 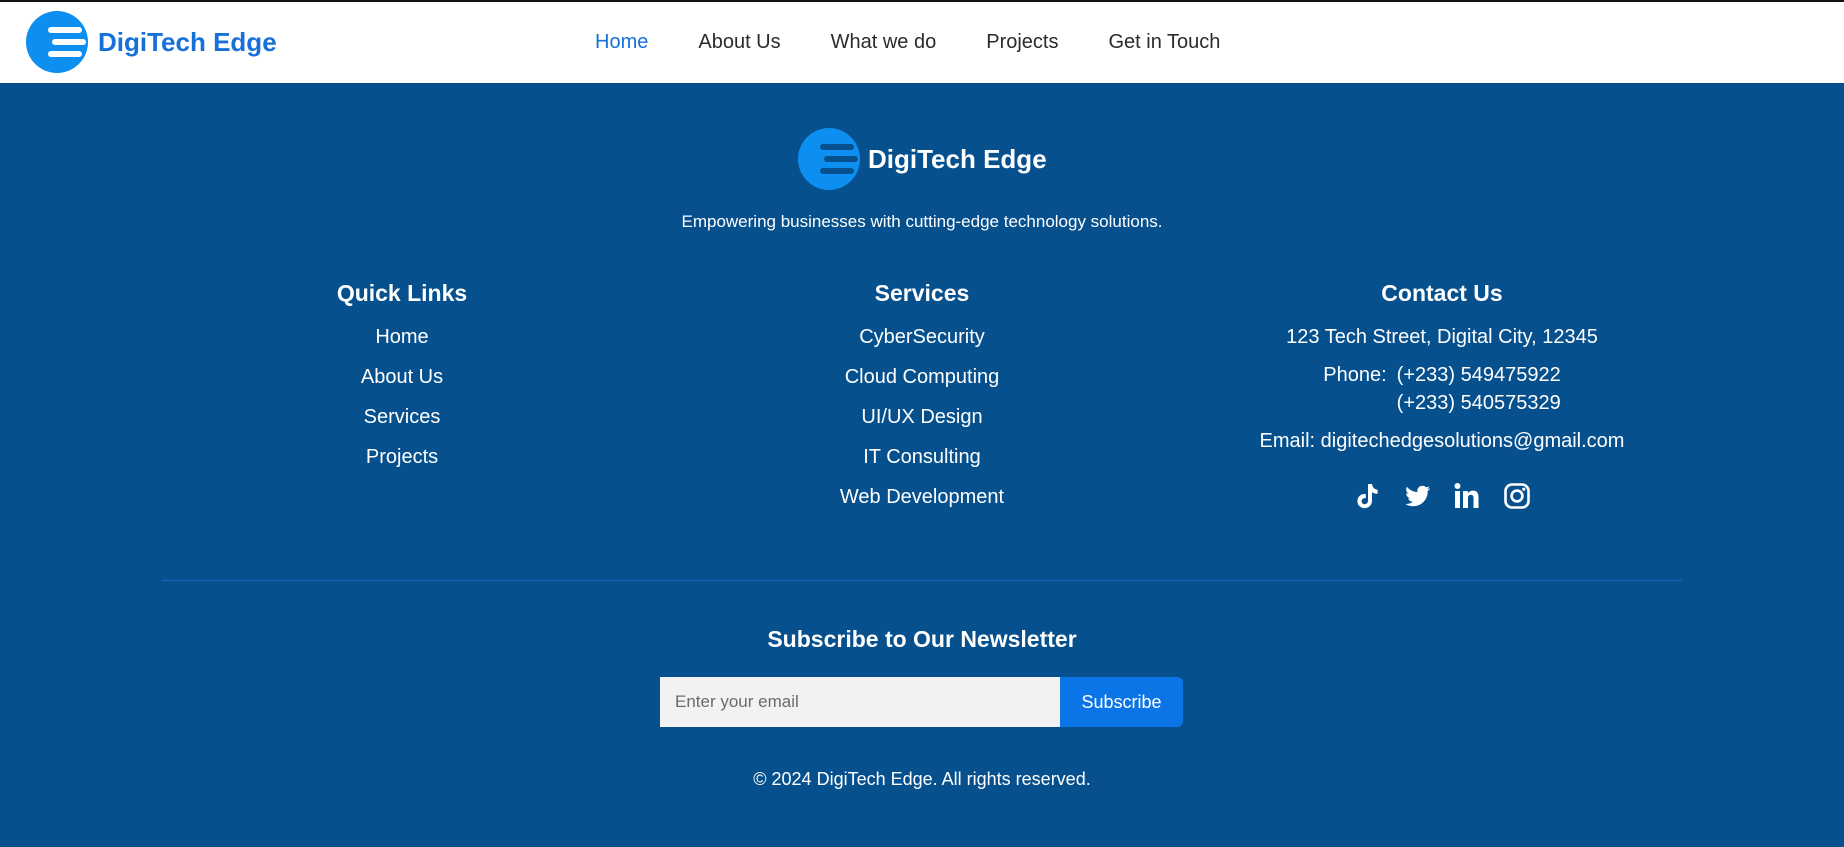 What do you see at coordinates (1022, 42) in the screenshot?
I see `nav-projects: Projects` at bounding box center [1022, 42].